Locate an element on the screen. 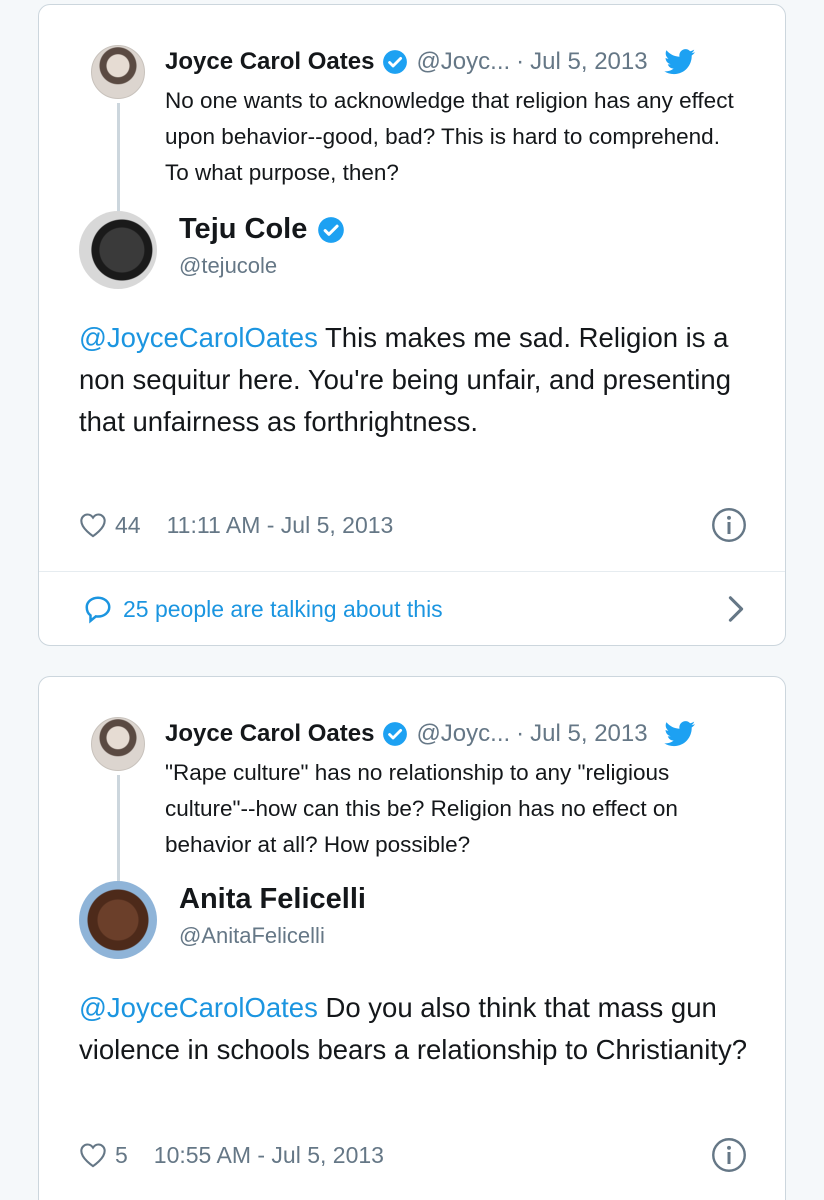 Image resolution: width=824 pixels, height=1200 pixels. author-name: Teju Cole is located at coordinates (243, 229).